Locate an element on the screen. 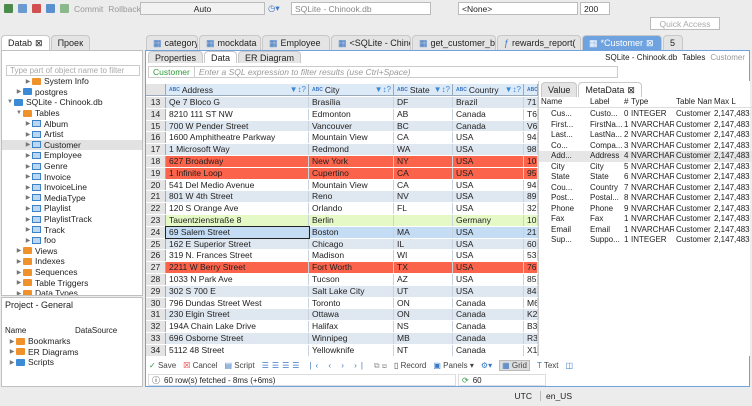 This screenshot has height=406, width=752. cell-address: Tauentzienstraße 8 is located at coordinates (237, 220).